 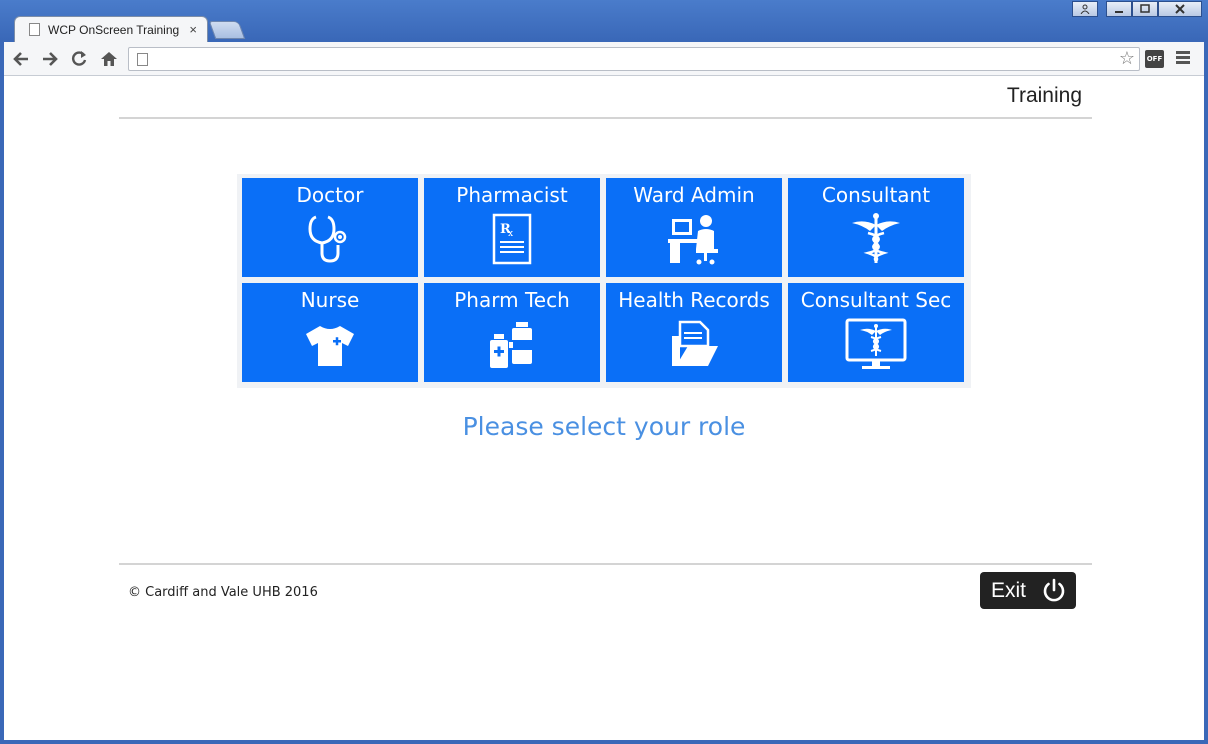 I want to click on header-divider, so click(x=605, y=118).